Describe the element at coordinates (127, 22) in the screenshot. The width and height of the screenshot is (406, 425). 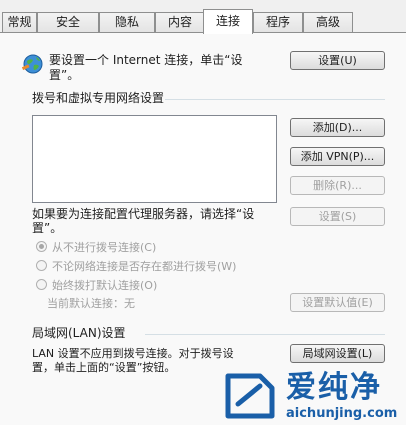
I see `tab-privacy: 隐私` at that location.